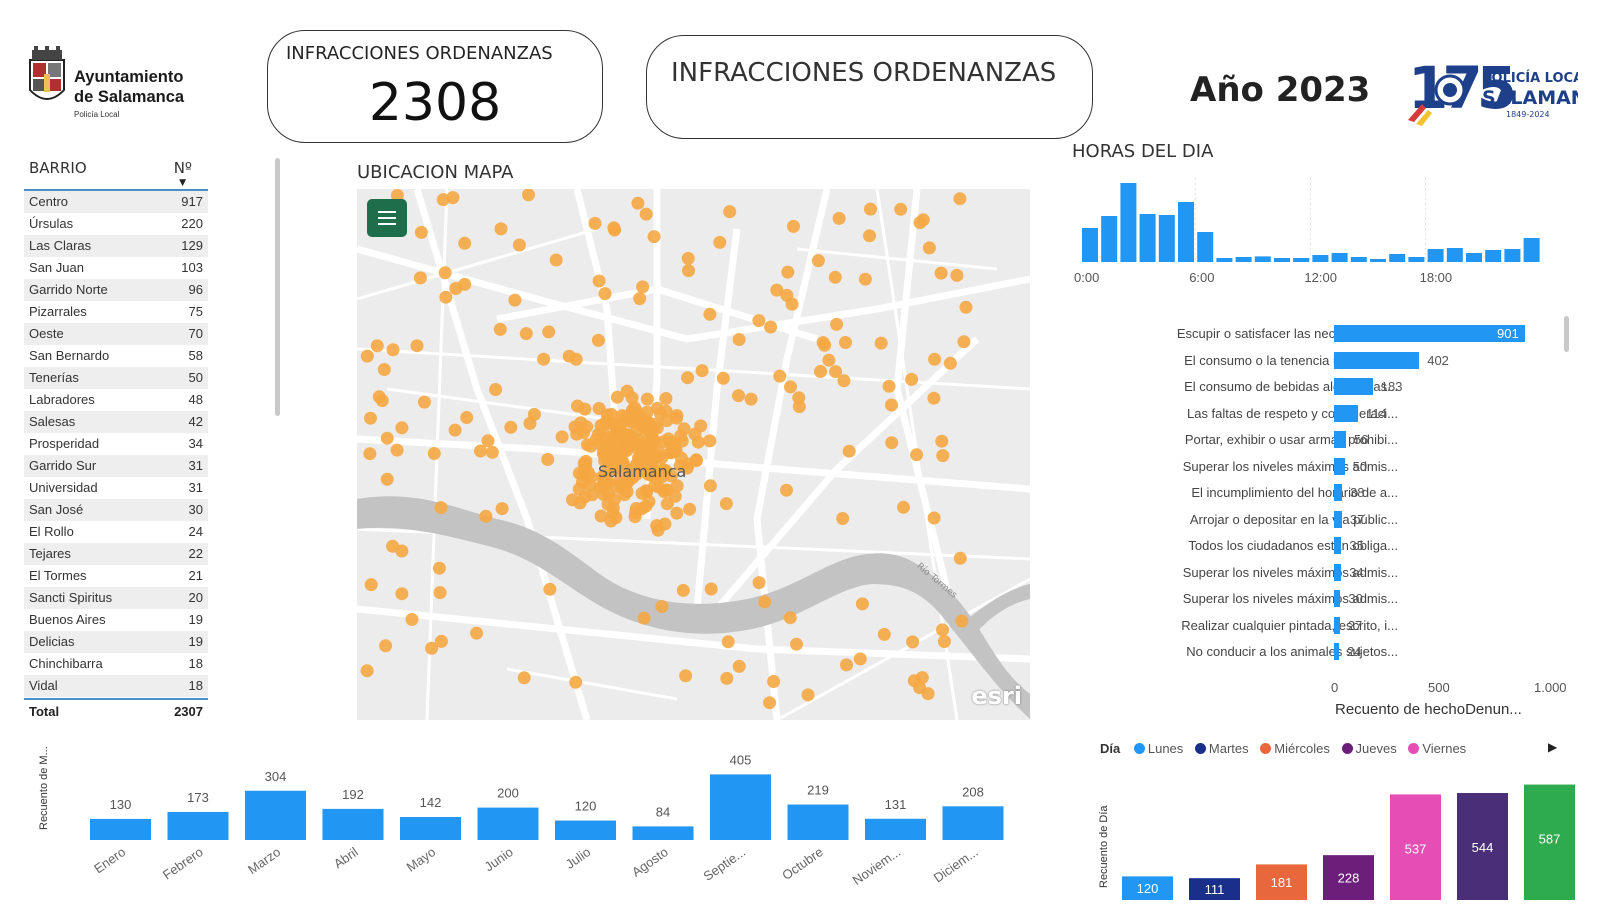  Describe the element at coordinates (1437, 748) in the screenshot. I see `legend-item-viernes: Viernes` at that location.